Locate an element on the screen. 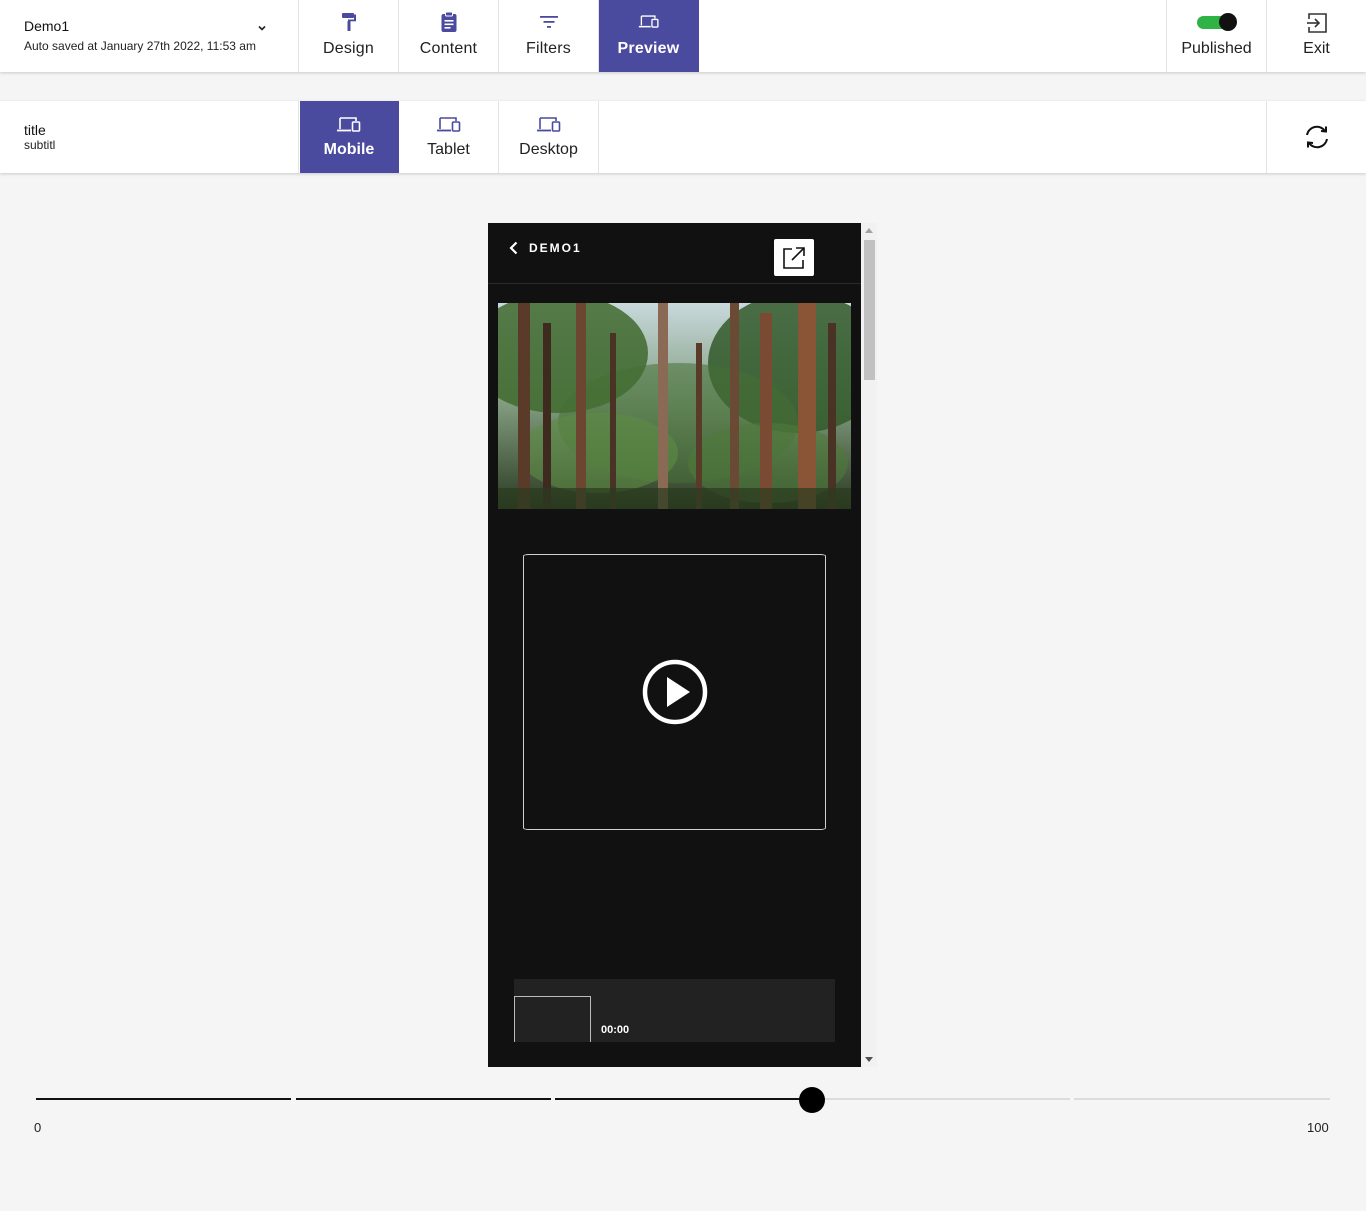  preview-tab: Preview is located at coordinates (649, 36).